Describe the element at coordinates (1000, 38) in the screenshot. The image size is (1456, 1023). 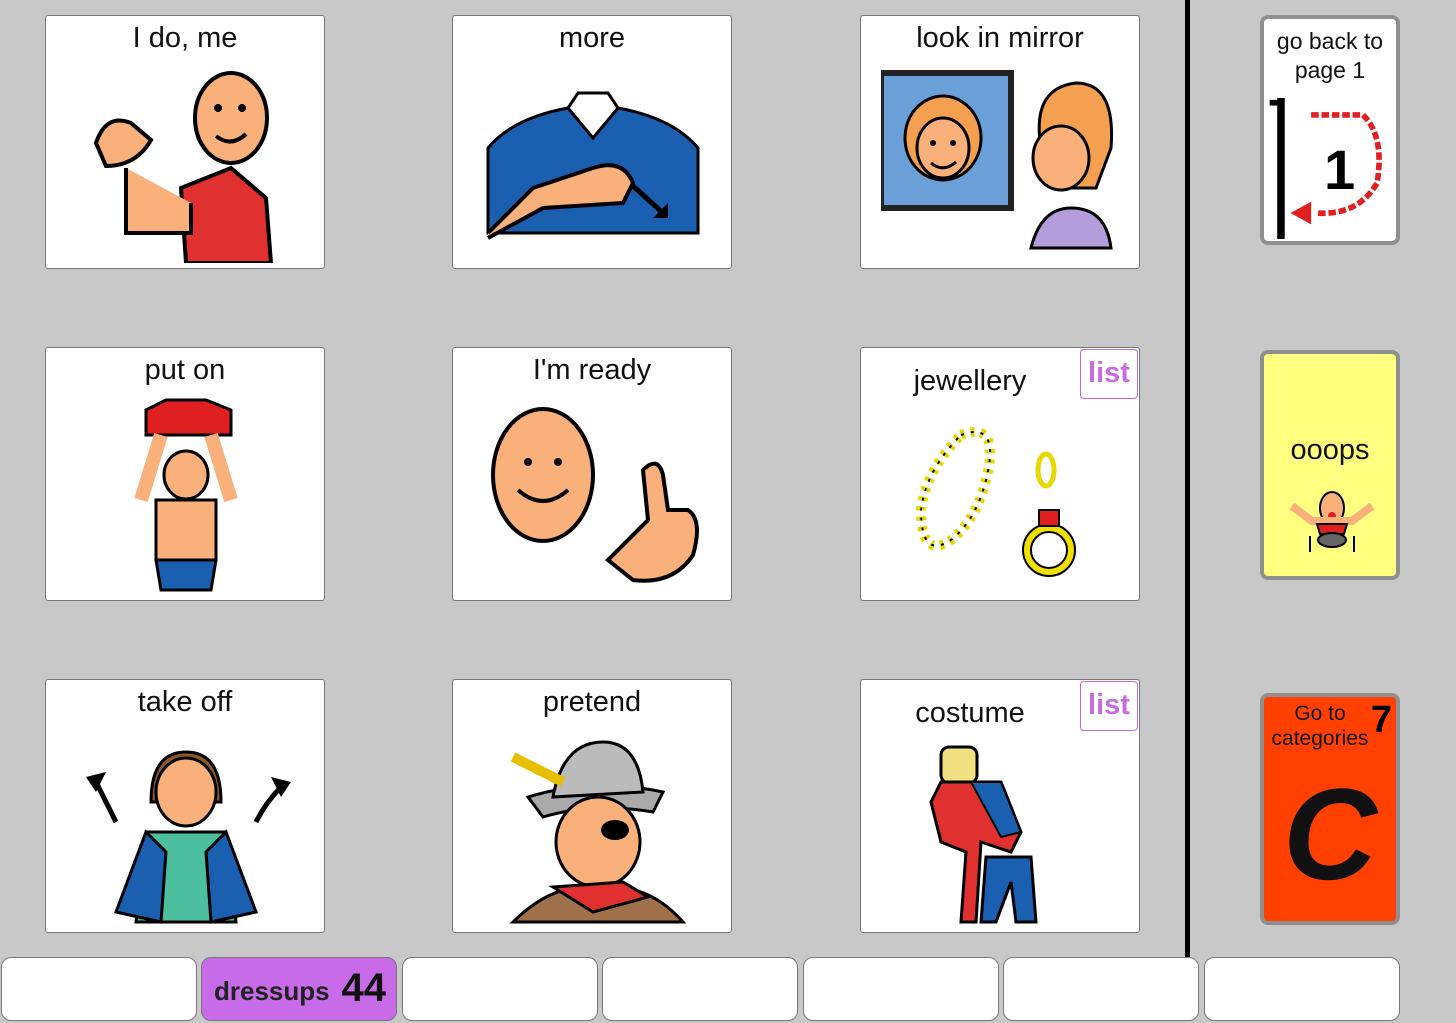
I see `cell-label: look in mirror` at that location.